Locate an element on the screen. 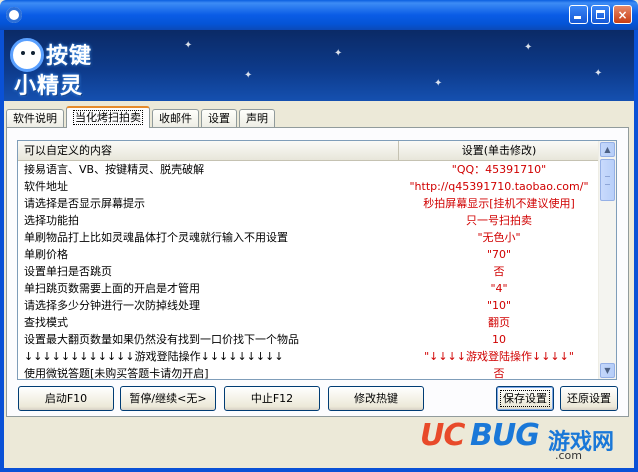 Image resolution: width=638 pixels, height=472 pixels. restore-settings-button: 还原设置 is located at coordinates (589, 398).